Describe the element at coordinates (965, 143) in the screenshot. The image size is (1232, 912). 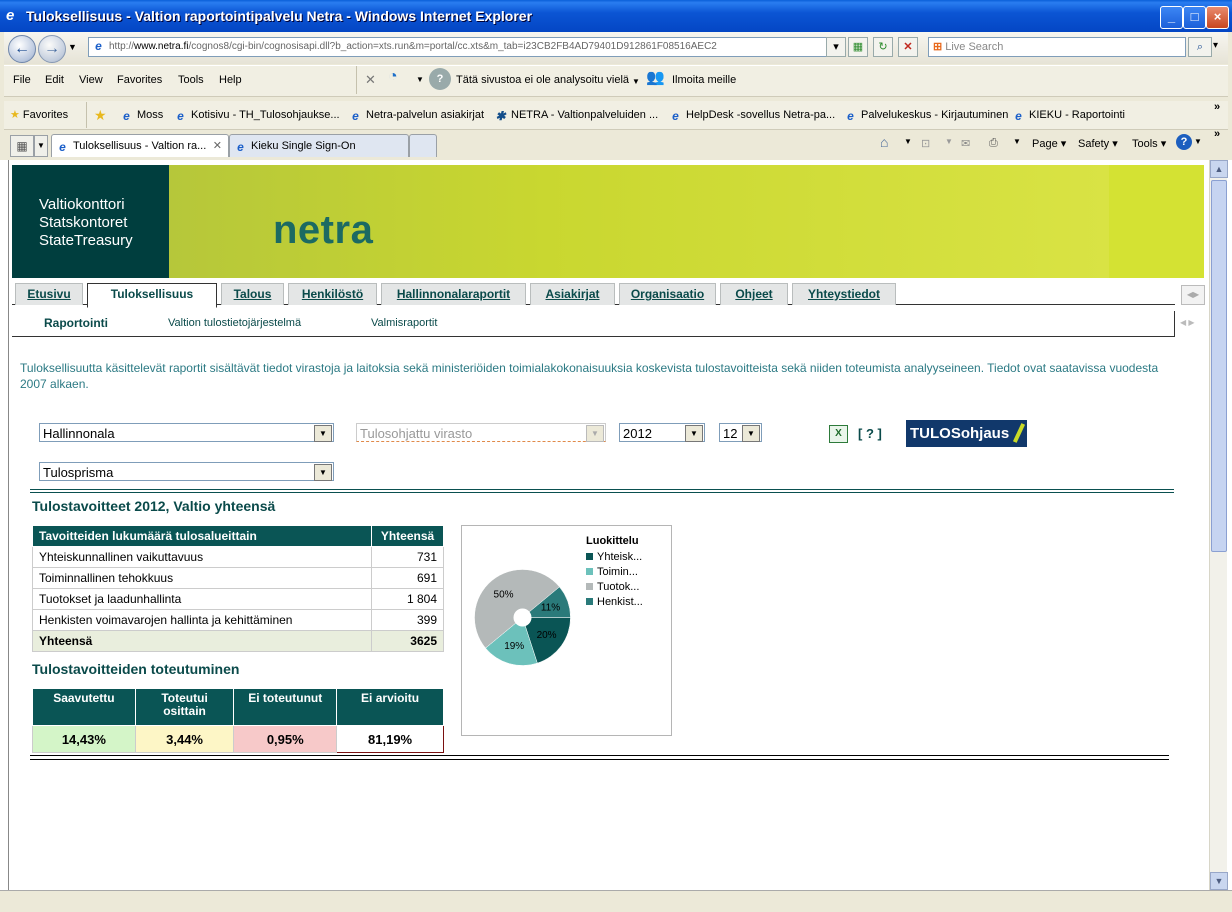
I see `mail-icon: ✉` at that location.